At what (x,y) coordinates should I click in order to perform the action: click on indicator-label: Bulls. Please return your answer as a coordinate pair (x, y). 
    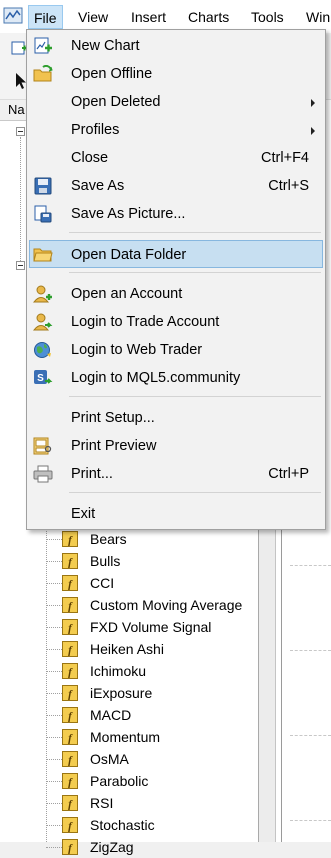
    Looking at the image, I should click on (105, 561).